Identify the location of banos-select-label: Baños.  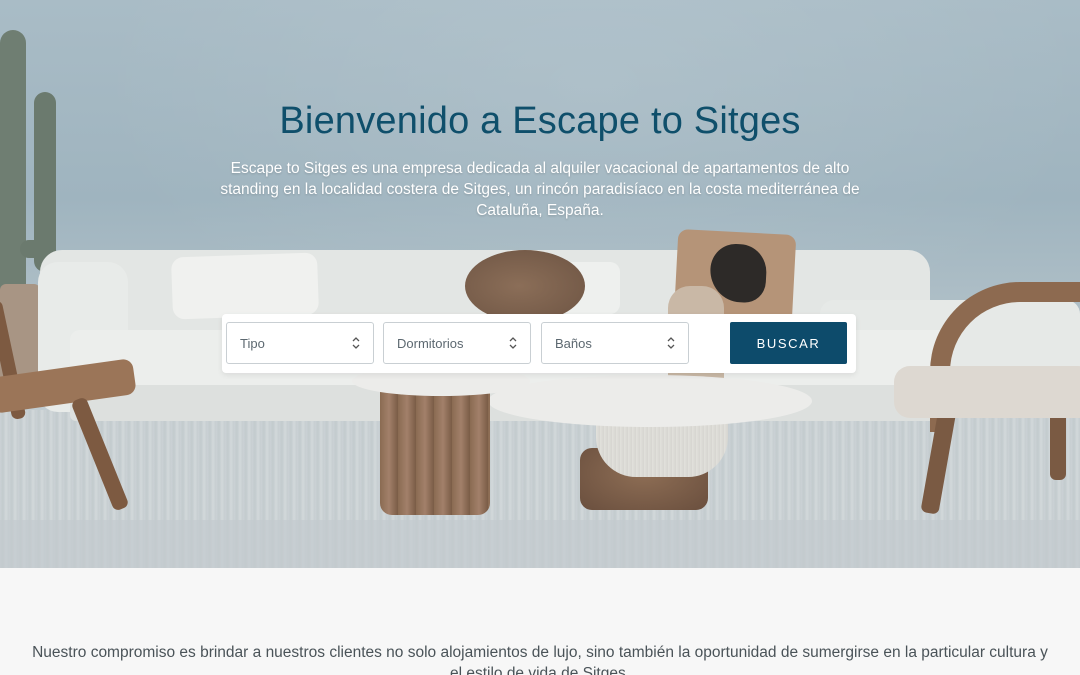
(573, 343).